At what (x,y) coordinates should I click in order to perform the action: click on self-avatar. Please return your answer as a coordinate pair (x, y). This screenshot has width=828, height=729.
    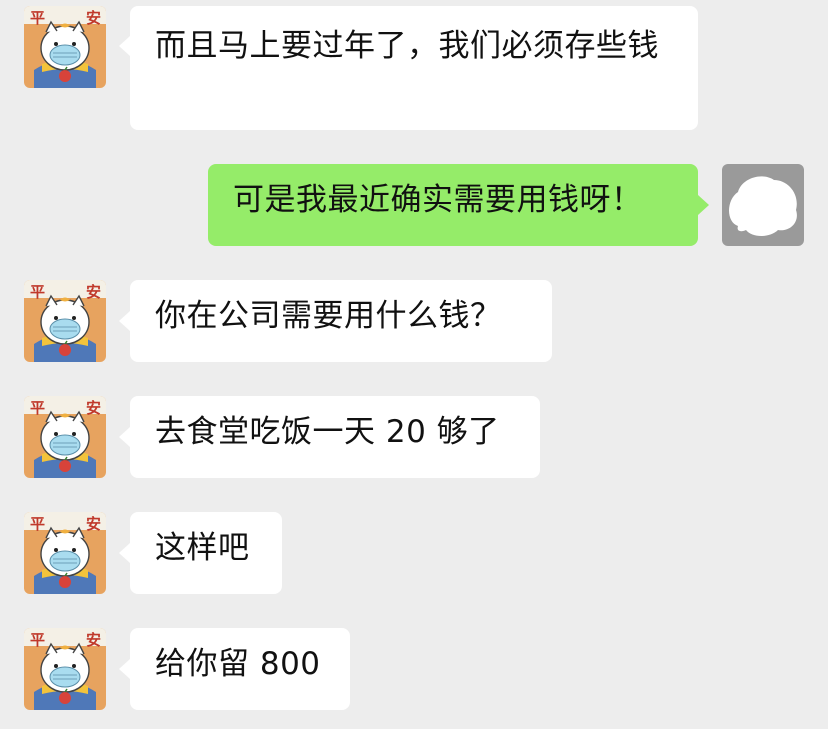
    Looking at the image, I should click on (763, 205).